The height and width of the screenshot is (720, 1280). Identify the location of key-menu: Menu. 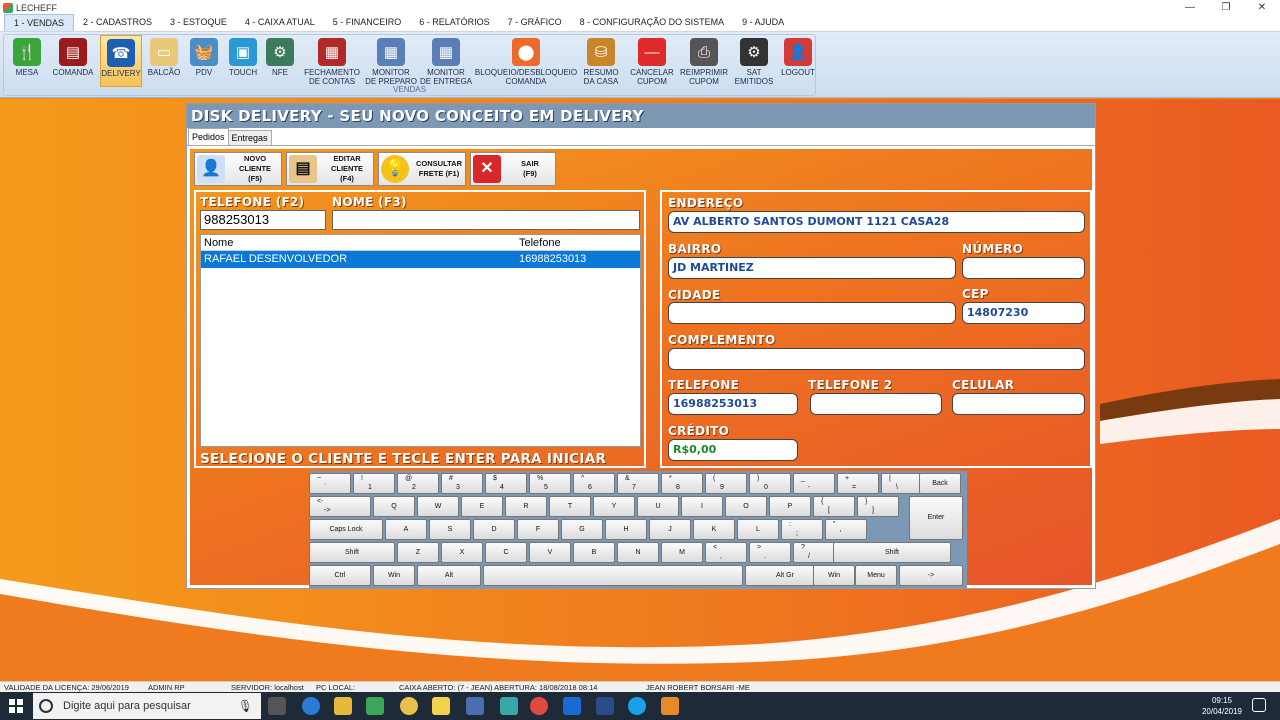
(876, 575).